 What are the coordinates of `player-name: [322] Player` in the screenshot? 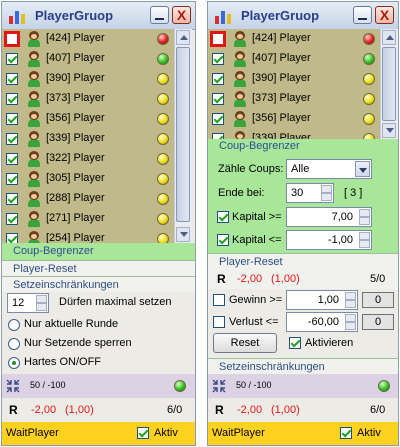 It's located at (75, 158).